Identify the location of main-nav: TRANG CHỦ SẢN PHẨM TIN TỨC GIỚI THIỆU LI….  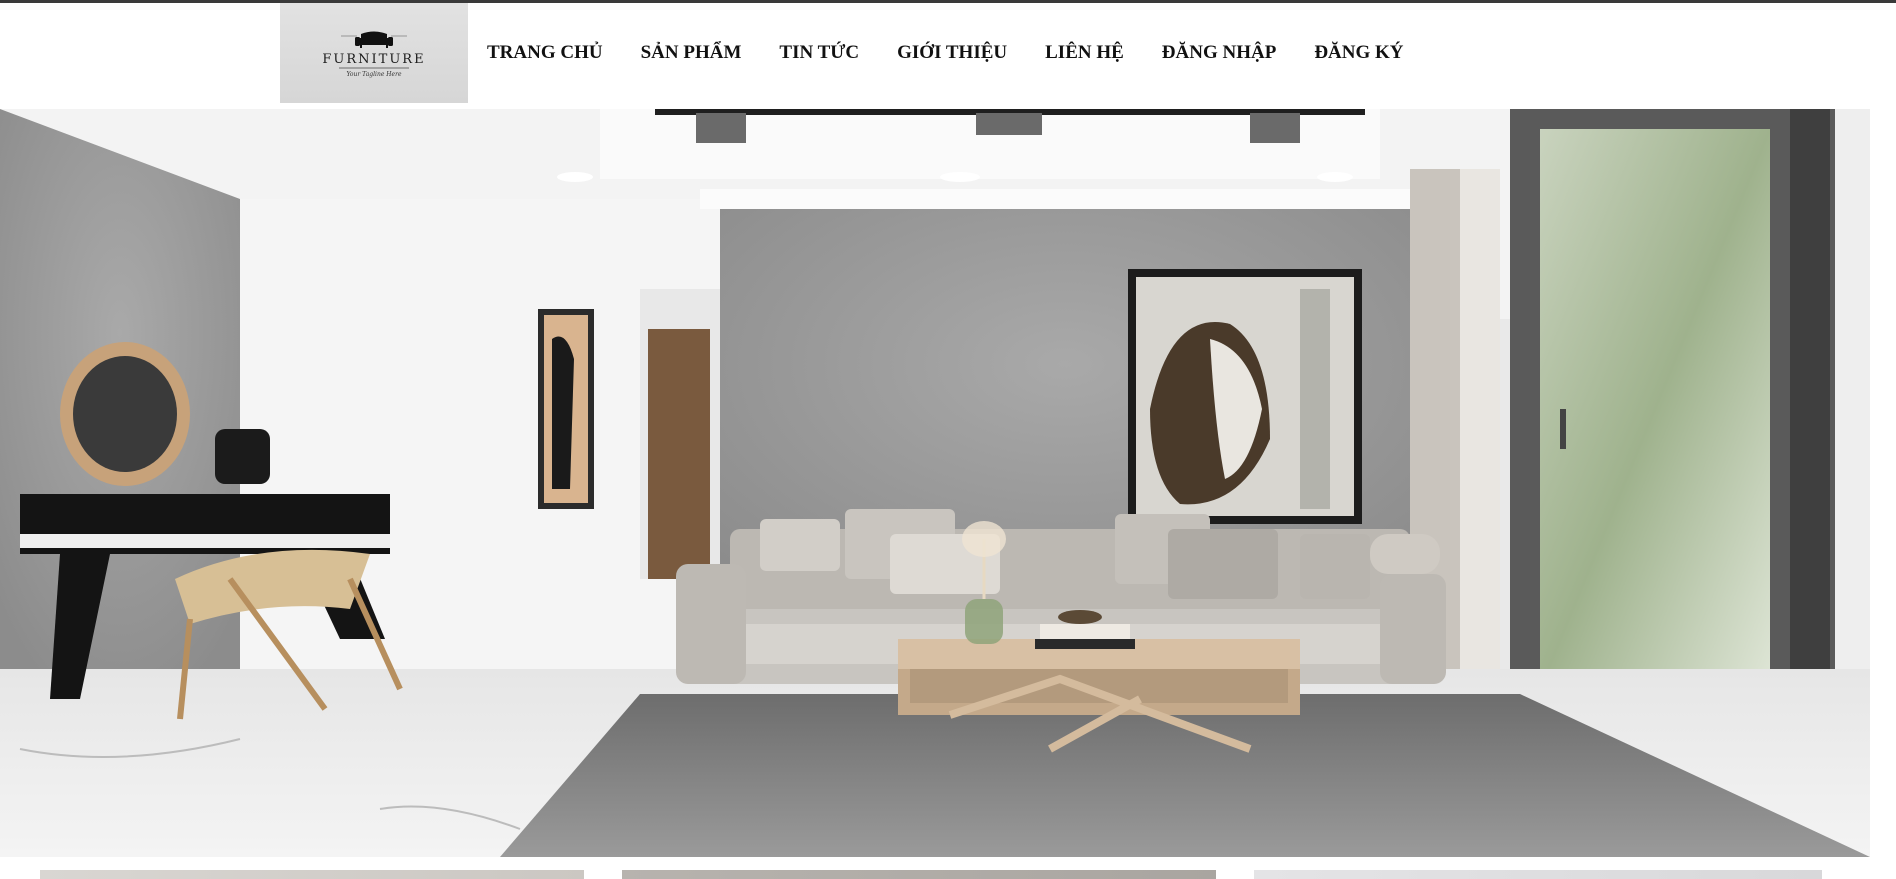
(945, 53).